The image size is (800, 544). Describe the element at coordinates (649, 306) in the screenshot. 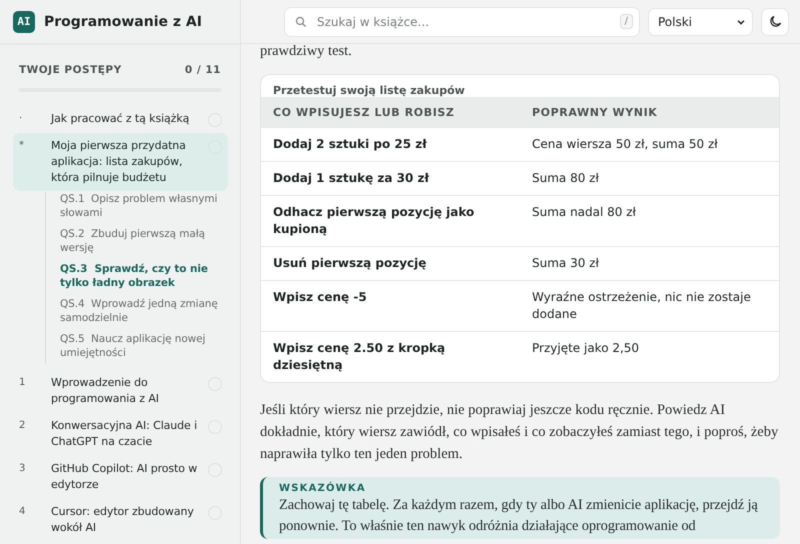

I see `table-cell: Wyraźne ostrzeżenie, nic nie zostaje dodane` at that location.